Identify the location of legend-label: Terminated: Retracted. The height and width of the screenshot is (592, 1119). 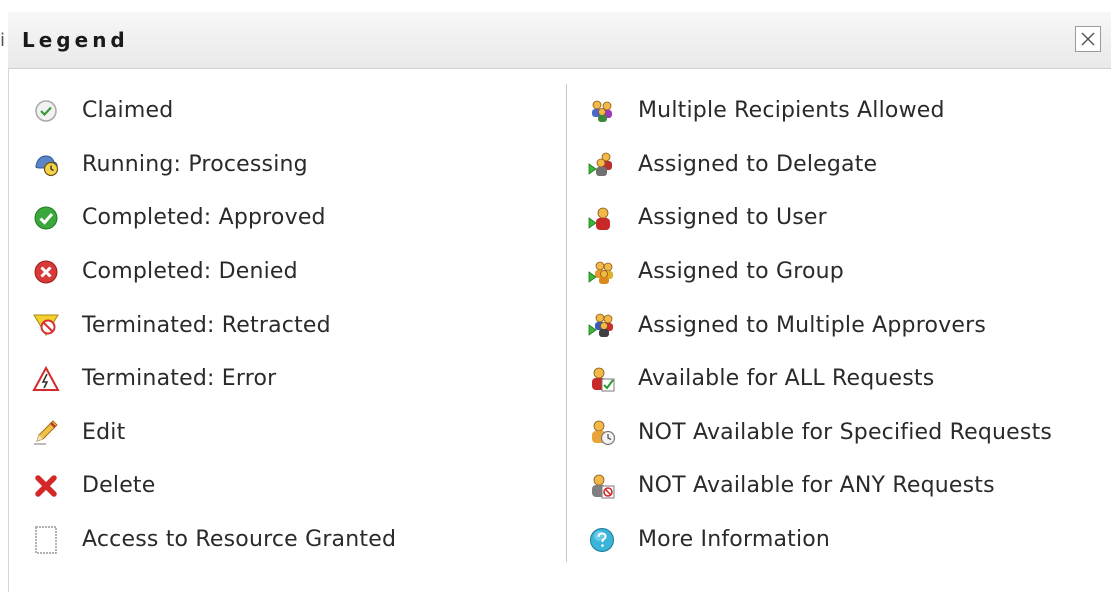
(206, 325).